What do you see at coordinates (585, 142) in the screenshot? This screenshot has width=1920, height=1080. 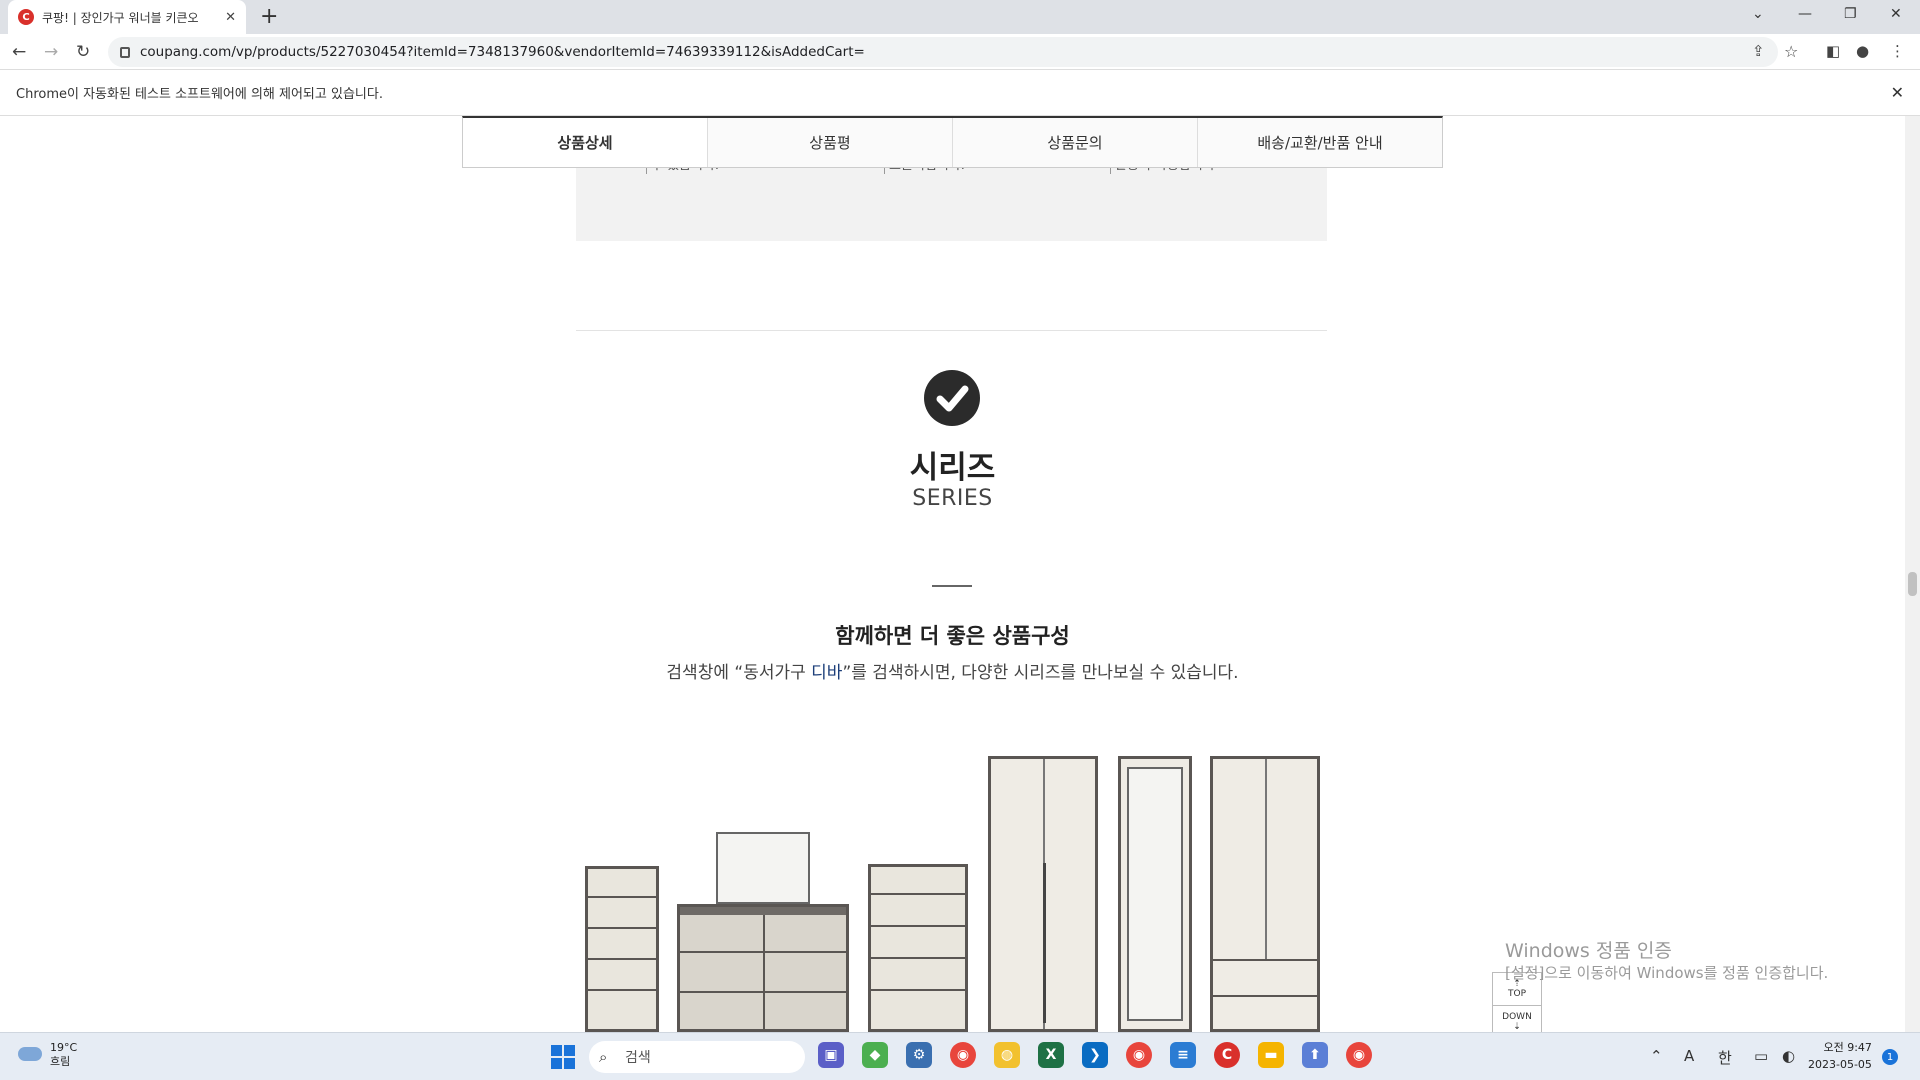 I see `tab-product-detail: 상품상세` at bounding box center [585, 142].